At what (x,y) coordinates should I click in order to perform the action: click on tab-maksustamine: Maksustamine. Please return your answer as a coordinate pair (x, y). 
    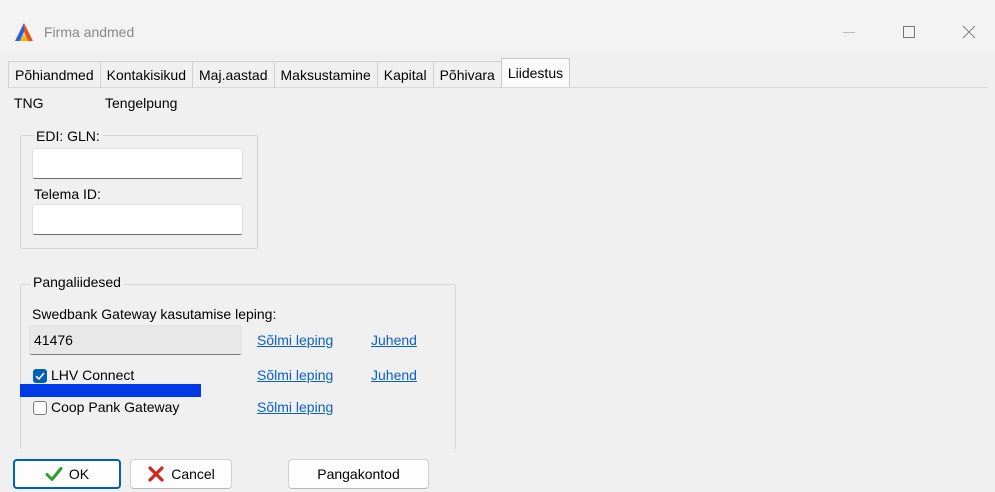
    Looking at the image, I should click on (325, 74).